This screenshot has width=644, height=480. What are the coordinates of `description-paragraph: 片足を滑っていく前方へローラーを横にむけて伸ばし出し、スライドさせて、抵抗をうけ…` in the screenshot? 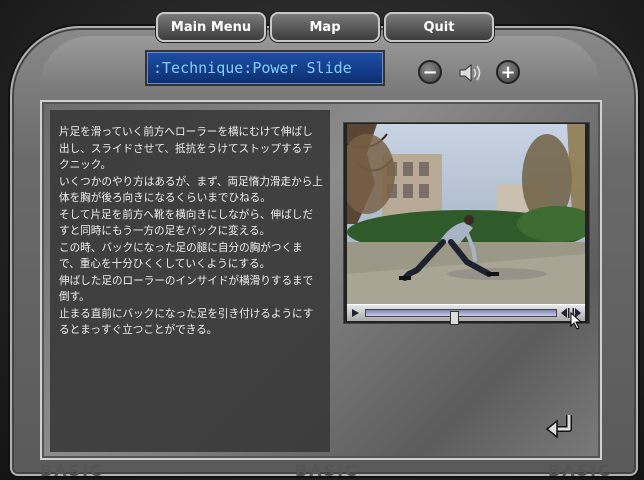 It's located at (186, 148).